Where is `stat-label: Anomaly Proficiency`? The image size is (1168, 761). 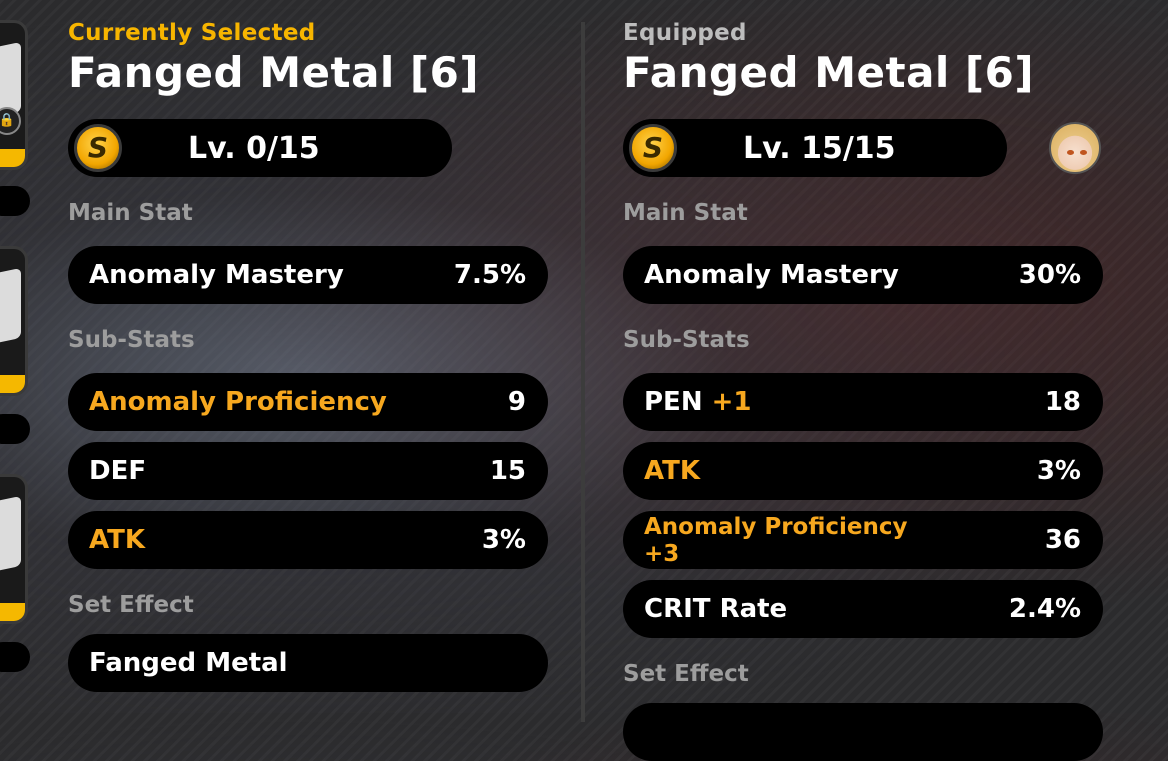
stat-label: Anomaly Proficiency is located at coordinates (776, 527).